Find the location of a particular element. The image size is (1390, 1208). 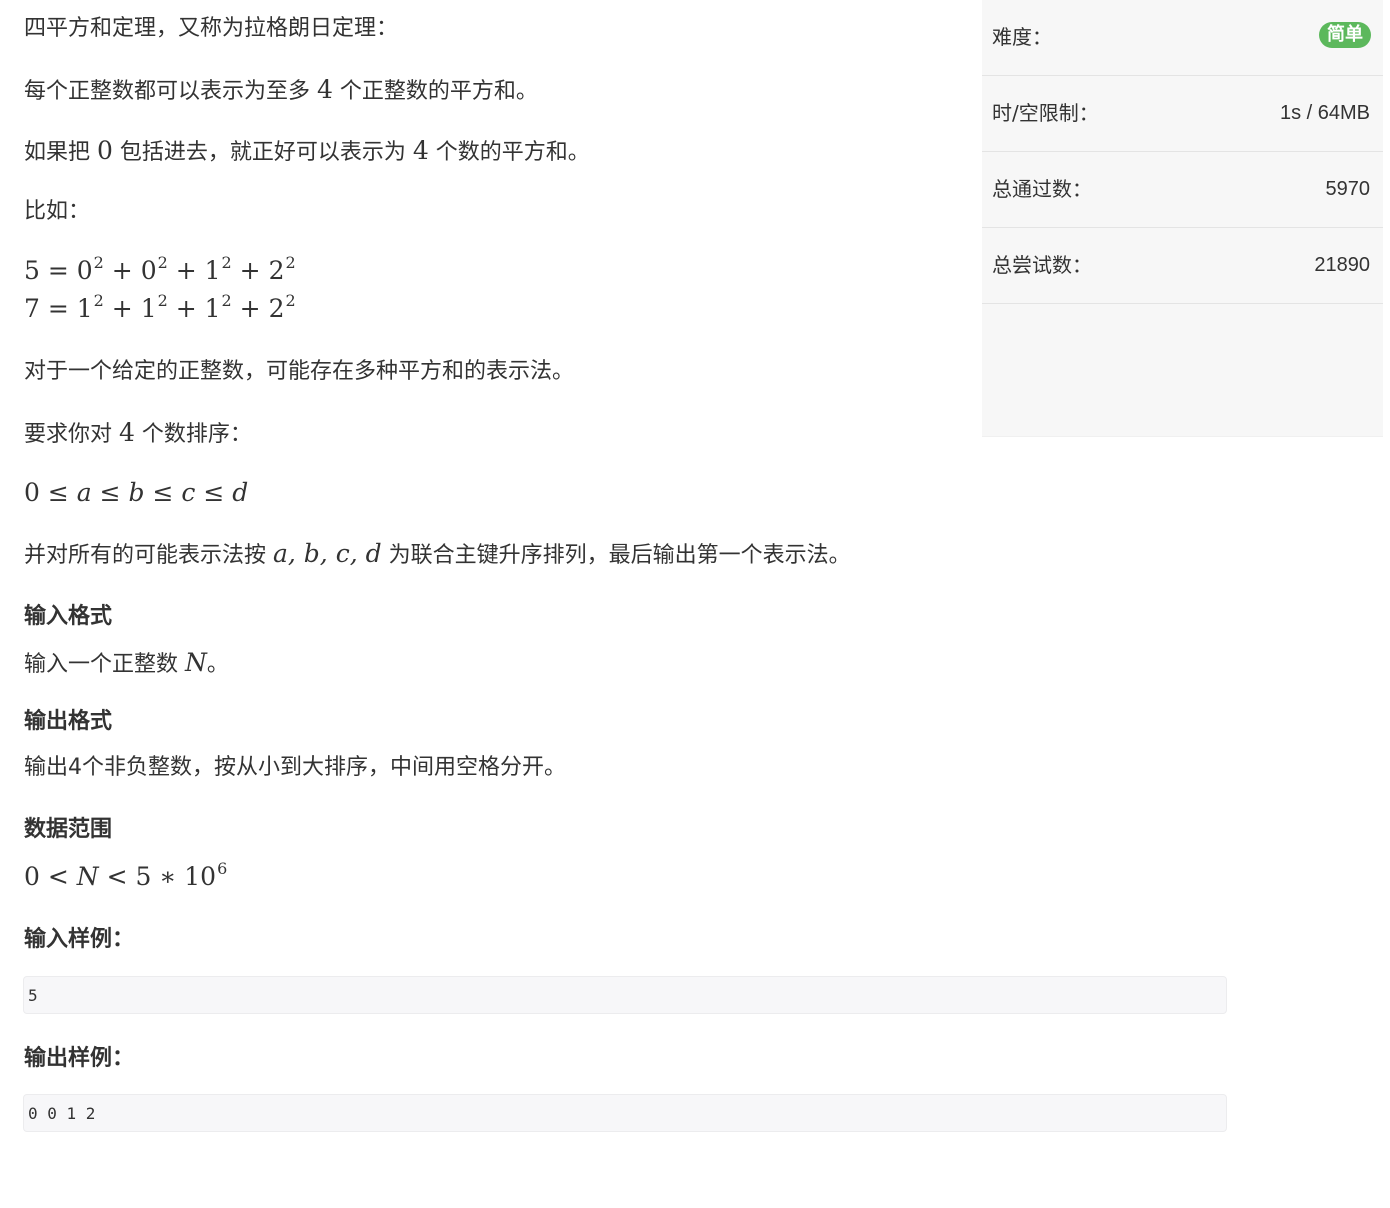

intro-text: 四平方和定理，又称为拉格朗日定理： is located at coordinates (211, 28).